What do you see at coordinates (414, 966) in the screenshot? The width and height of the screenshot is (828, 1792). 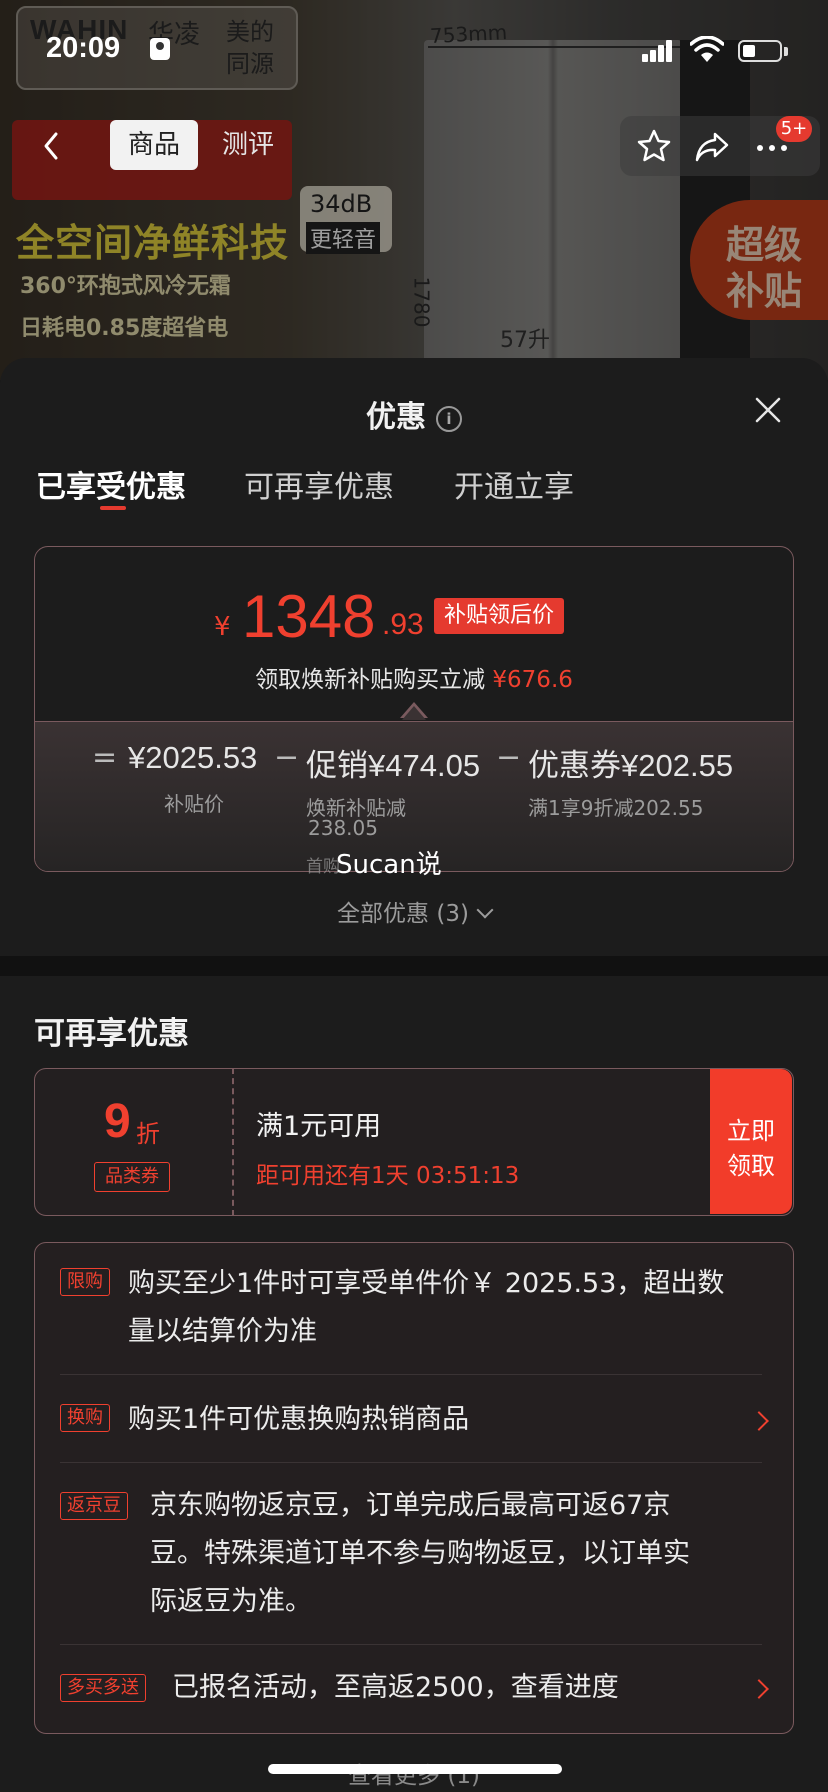 I see `section-divider` at bounding box center [414, 966].